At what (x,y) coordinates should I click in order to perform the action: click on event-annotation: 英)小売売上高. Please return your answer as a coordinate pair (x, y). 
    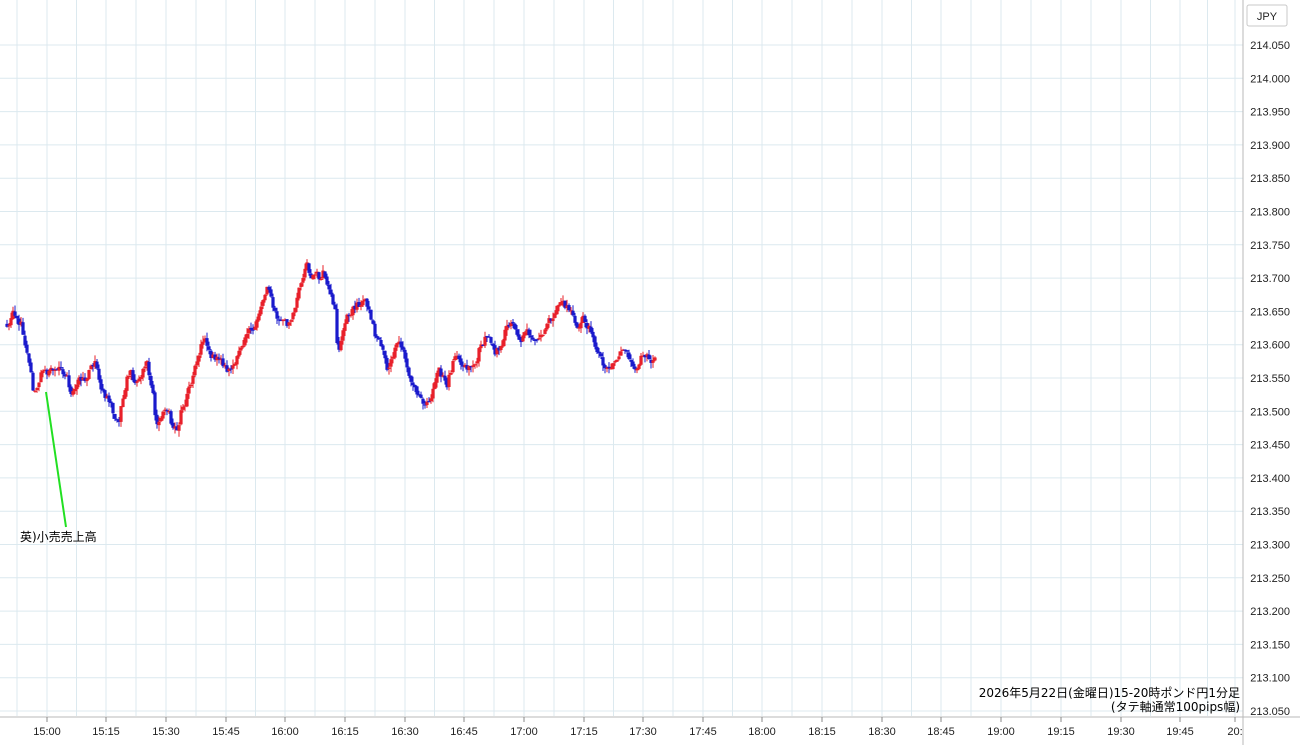
    Looking at the image, I should click on (58, 467).